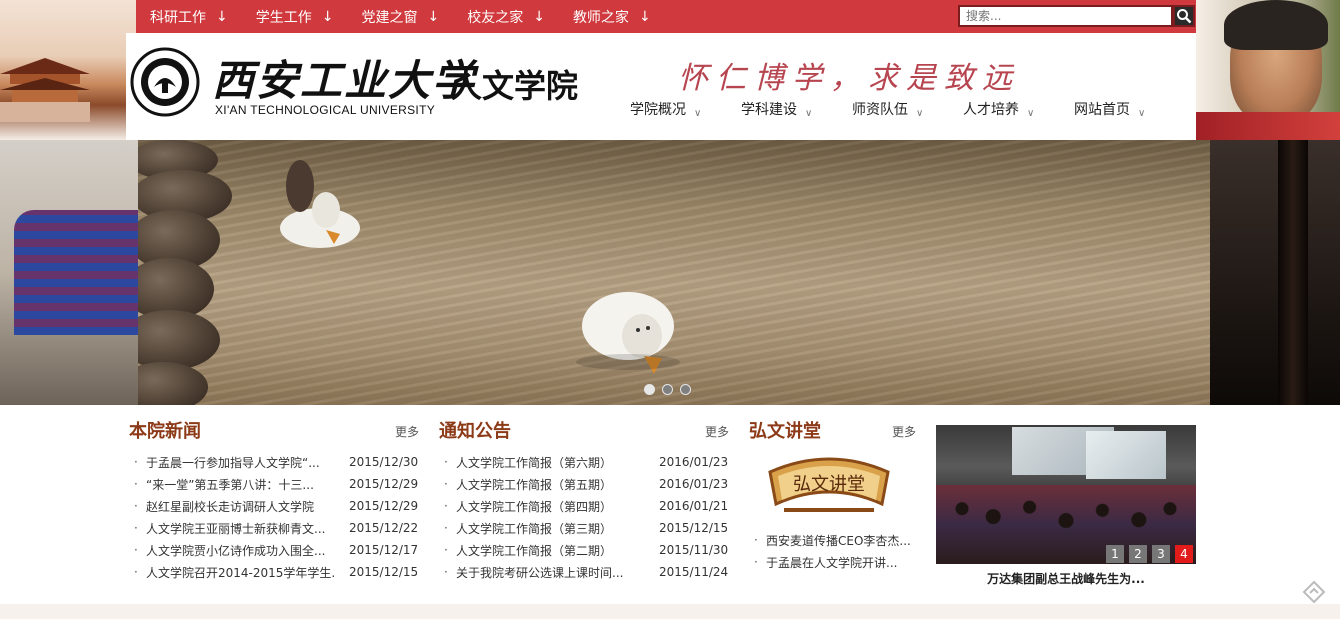  I want to click on list-item: · 人文学院工作简报（第四期） 2016/01/21, so click(589, 506).